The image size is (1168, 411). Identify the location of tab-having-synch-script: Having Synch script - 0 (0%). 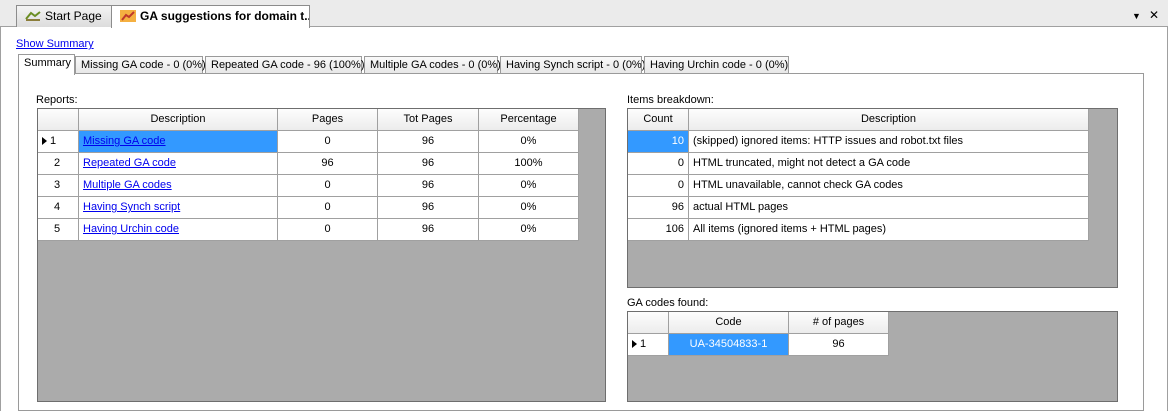
(572, 65).